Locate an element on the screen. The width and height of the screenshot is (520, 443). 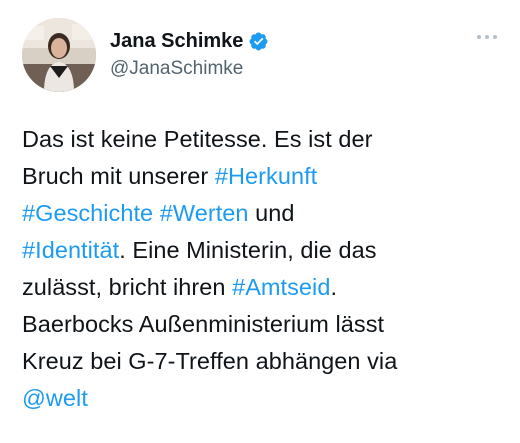
author-display-name: Jana Schimke is located at coordinates (176, 41).